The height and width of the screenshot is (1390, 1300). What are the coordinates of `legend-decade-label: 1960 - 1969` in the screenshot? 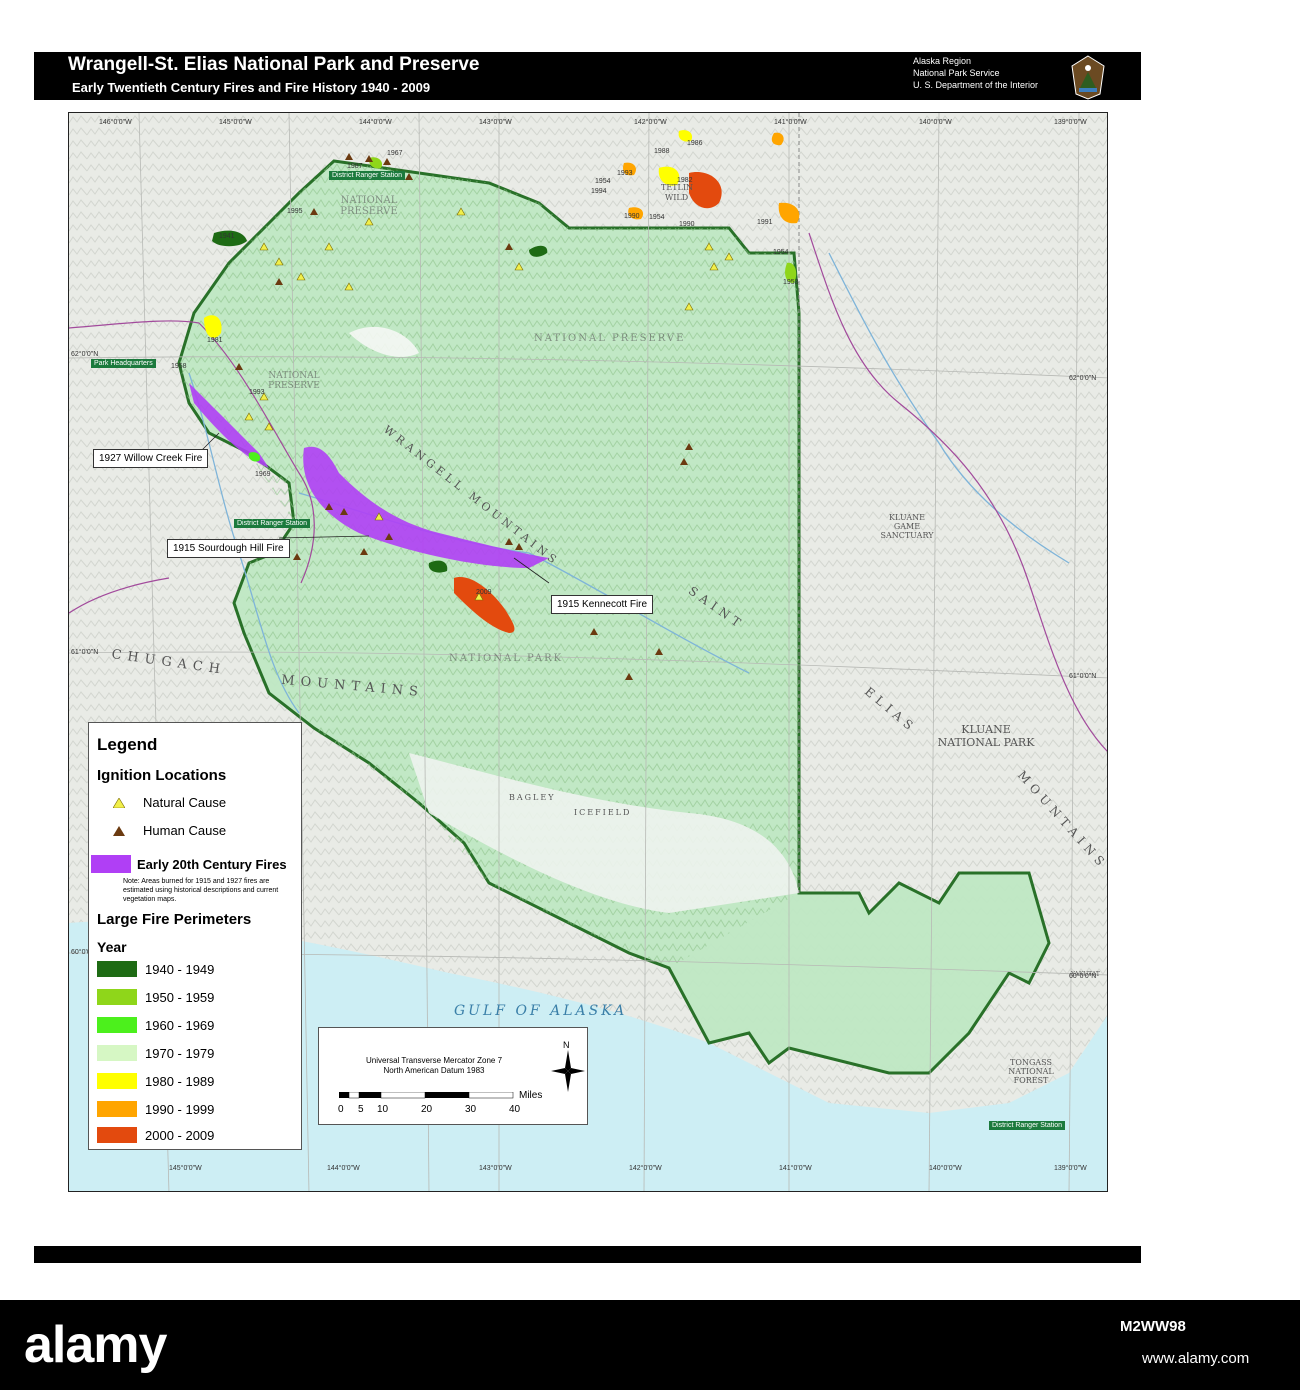 It's located at (180, 1025).